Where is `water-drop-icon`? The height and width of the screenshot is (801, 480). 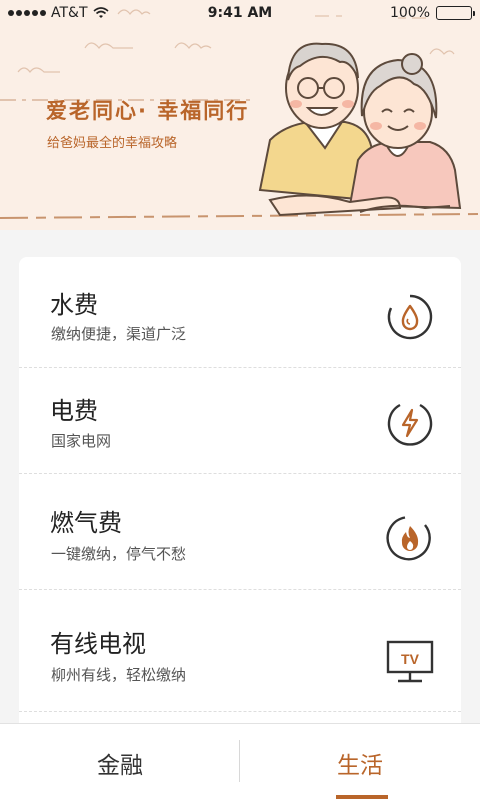 water-drop-icon is located at coordinates (410, 317).